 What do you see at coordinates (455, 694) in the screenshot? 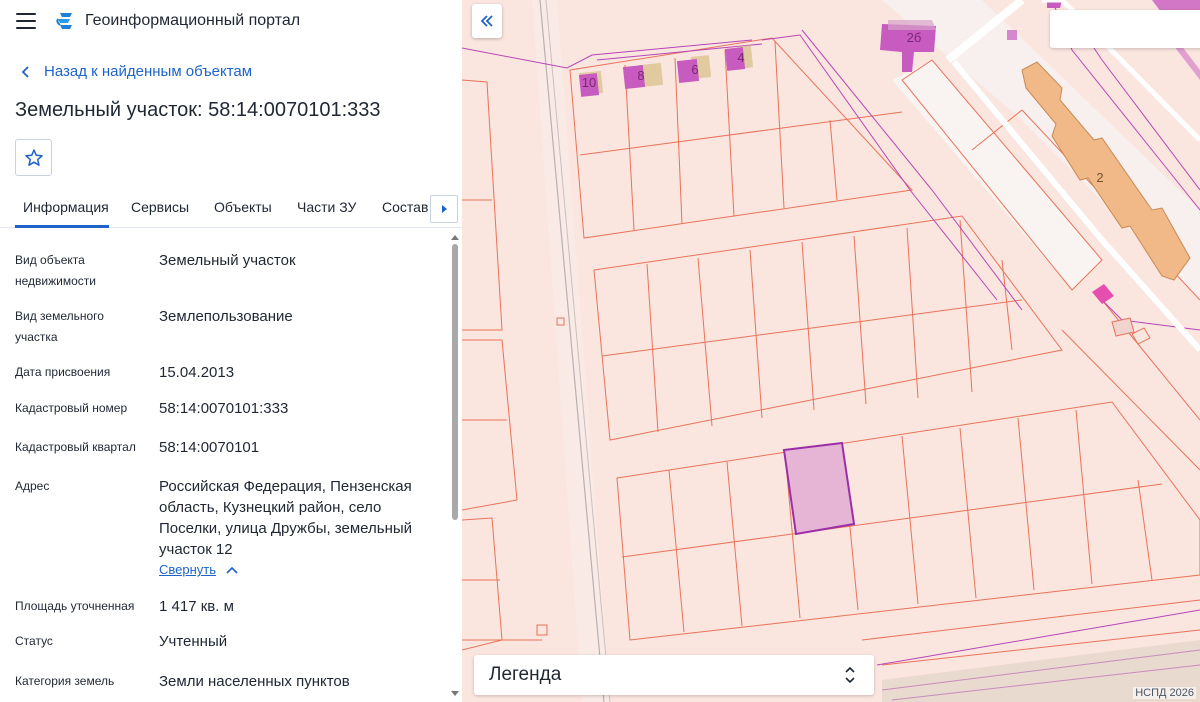
I see `scroll-down-arrow-icon` at bounding box center [455, 694].